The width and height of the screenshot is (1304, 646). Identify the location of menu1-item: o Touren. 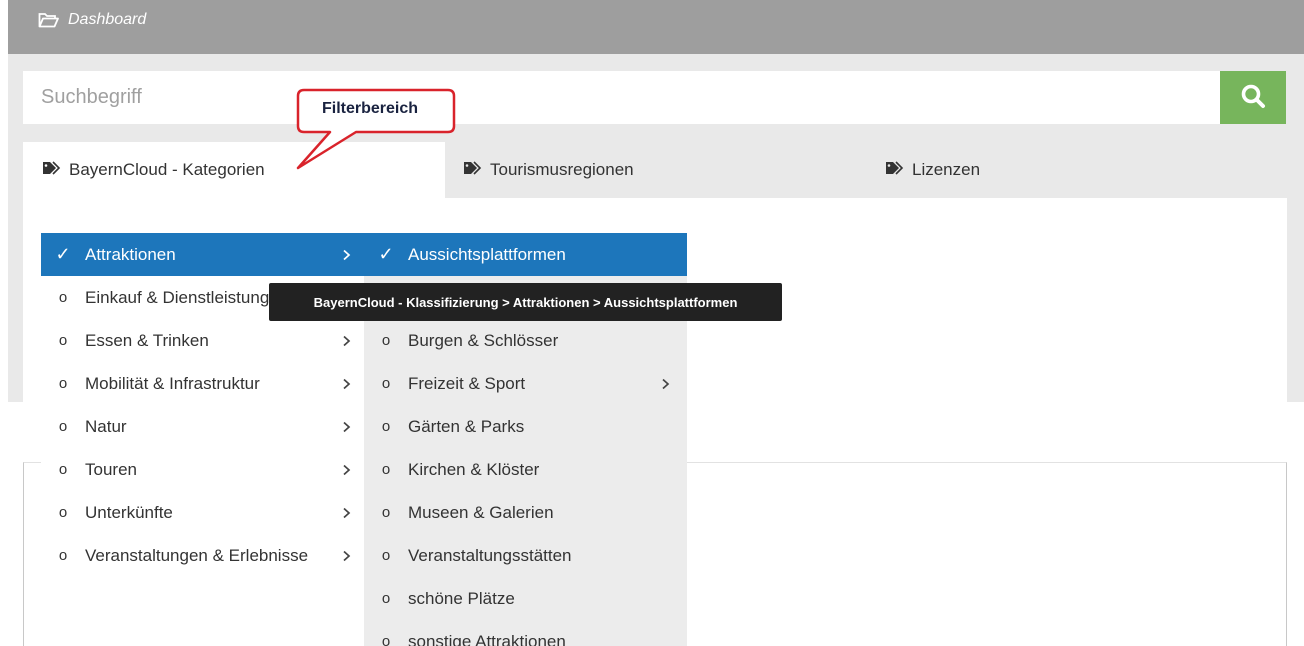
(202, 469).